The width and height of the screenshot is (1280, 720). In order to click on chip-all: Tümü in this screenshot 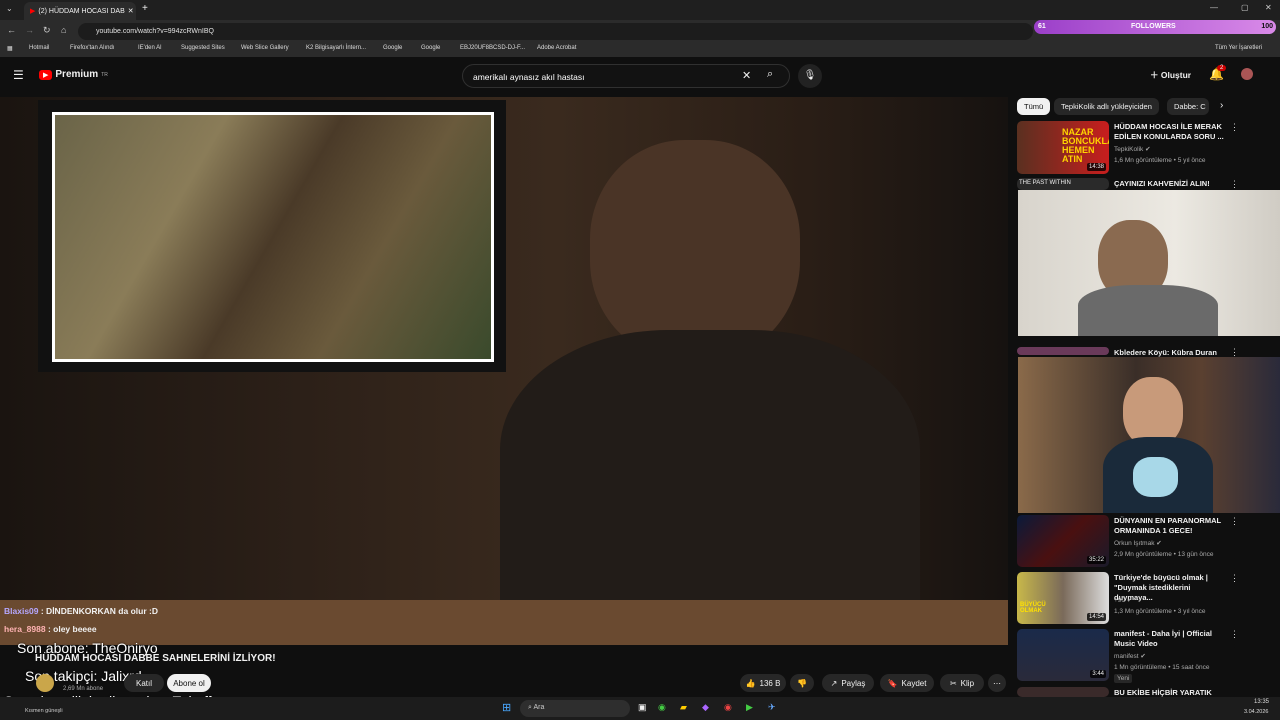, I will do `click(1034, 106)`.